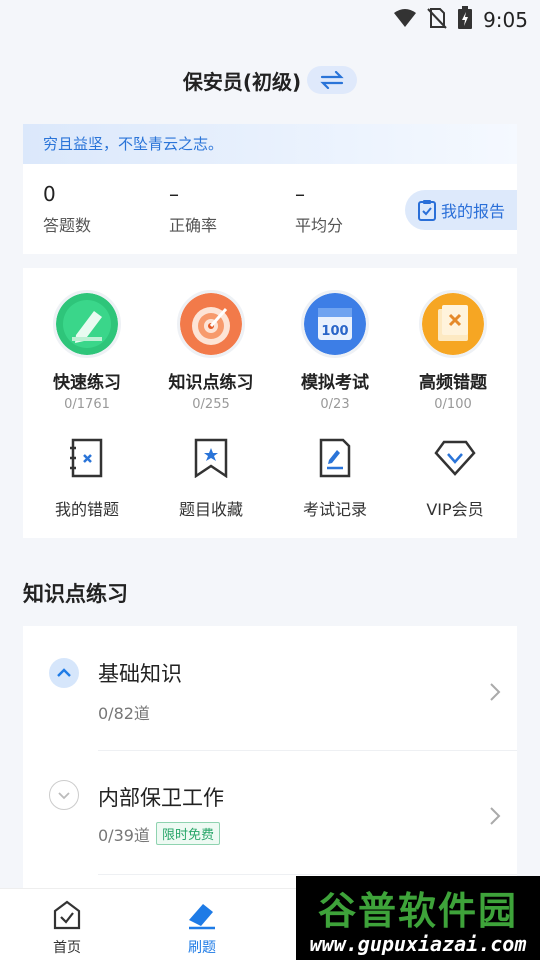 This screenshot has width=540, height=960. I want to click on stat-accuracy: – 正确率, so click(193, 208).